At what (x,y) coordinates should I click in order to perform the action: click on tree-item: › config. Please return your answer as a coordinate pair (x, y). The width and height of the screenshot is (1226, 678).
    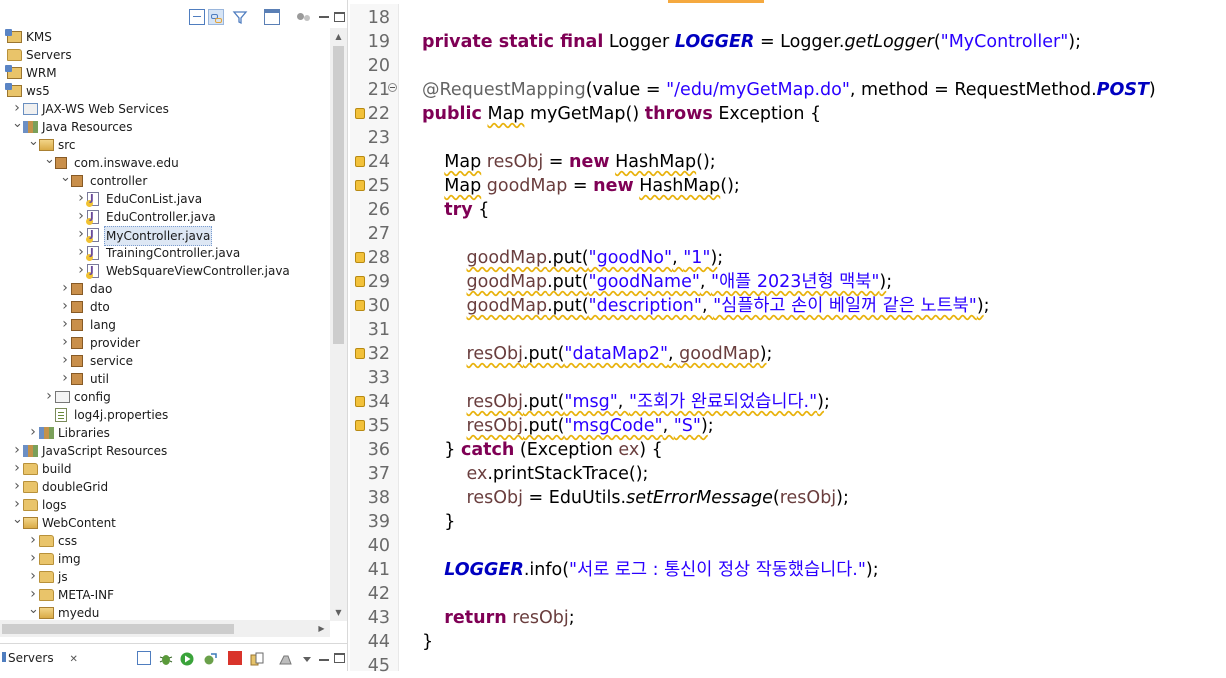
    Looking at the image, I should click on (165, 397).